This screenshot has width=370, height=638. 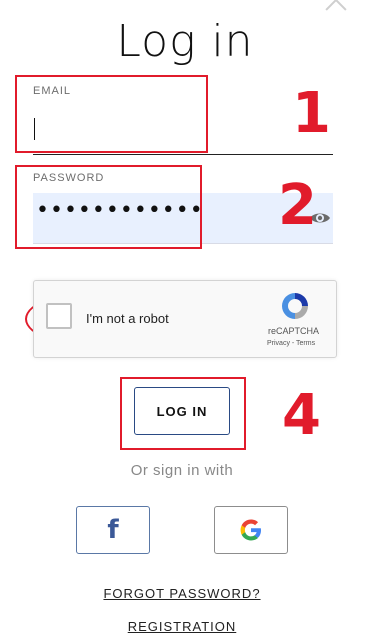 What do you see at coordinates (291, 343) in the screenshot?
I see `recaptcha-links: Privacy - Terms` at bounding box center [291, 343].